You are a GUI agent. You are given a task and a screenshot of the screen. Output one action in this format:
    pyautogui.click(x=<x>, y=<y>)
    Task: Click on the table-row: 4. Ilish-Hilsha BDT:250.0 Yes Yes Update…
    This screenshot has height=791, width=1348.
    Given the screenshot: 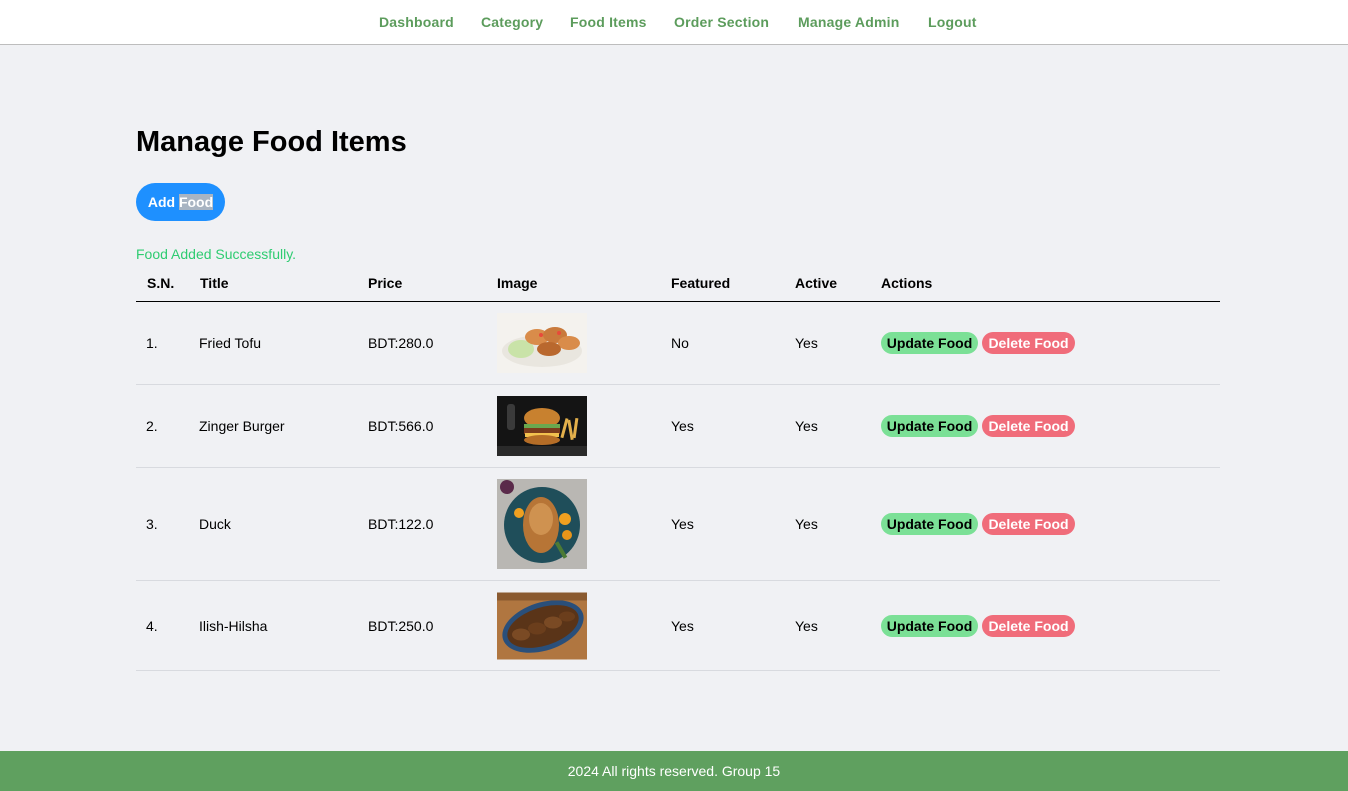 What is the action you would take?
    pyautogui.click(x=678, y=626)
    